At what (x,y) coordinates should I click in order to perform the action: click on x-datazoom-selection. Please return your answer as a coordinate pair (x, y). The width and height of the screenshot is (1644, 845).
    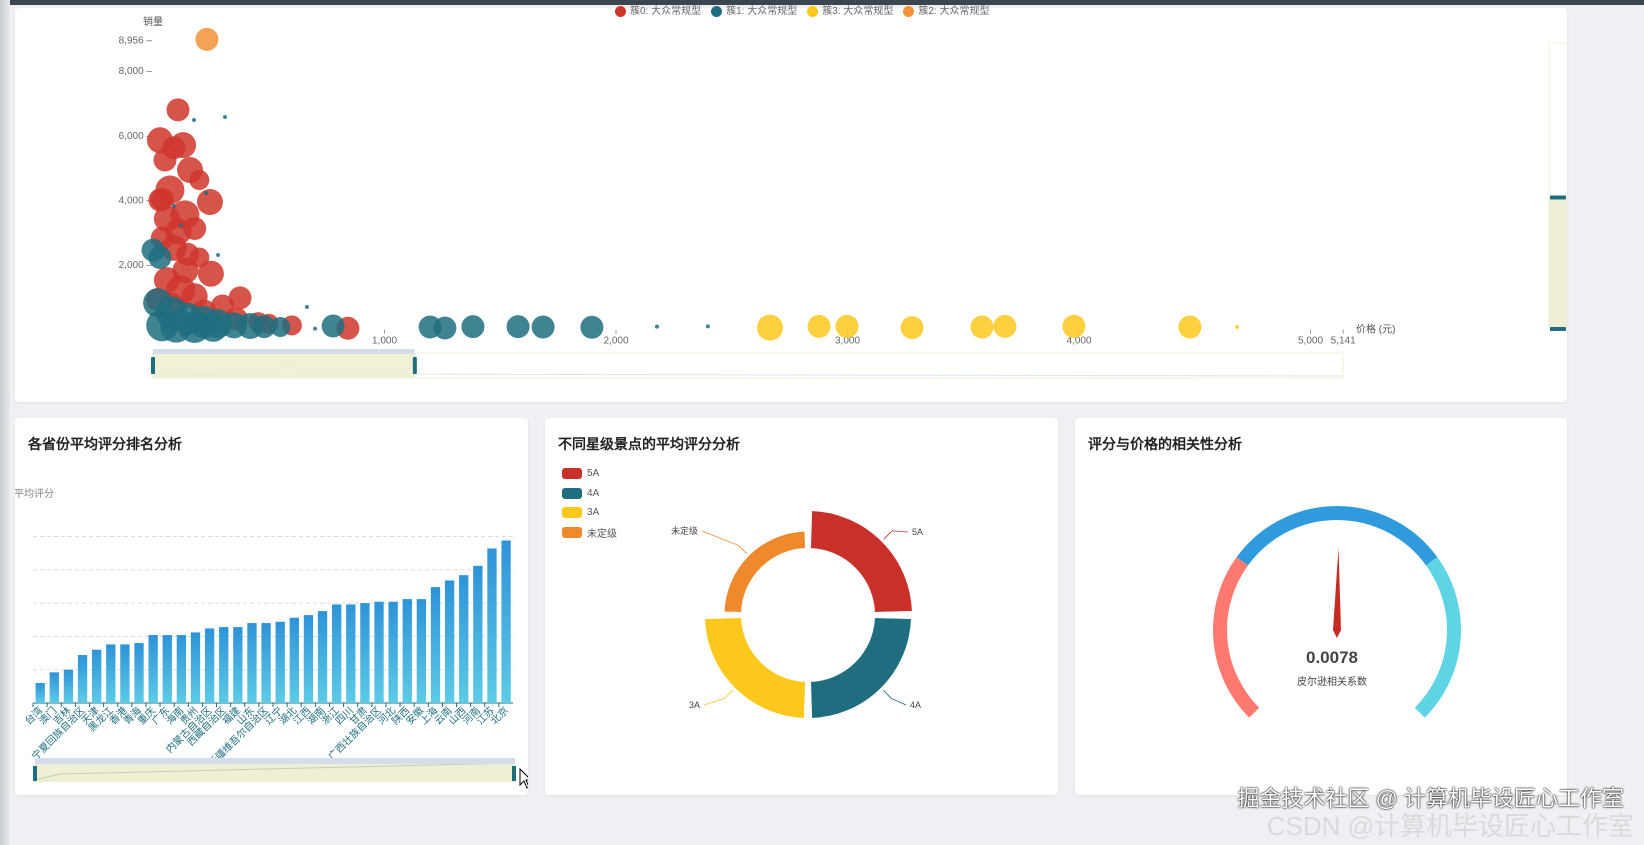
    Looking at the image, I should click on (284, 365).